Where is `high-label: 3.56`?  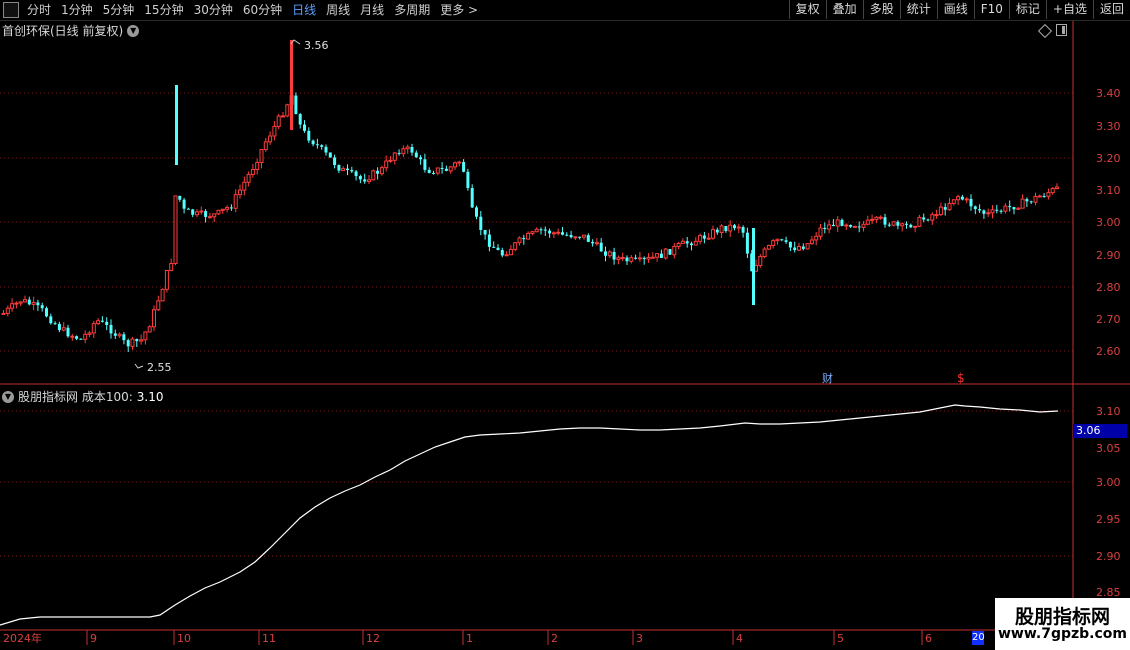
high-label: 3.56 is located at coordinates (316, 45).